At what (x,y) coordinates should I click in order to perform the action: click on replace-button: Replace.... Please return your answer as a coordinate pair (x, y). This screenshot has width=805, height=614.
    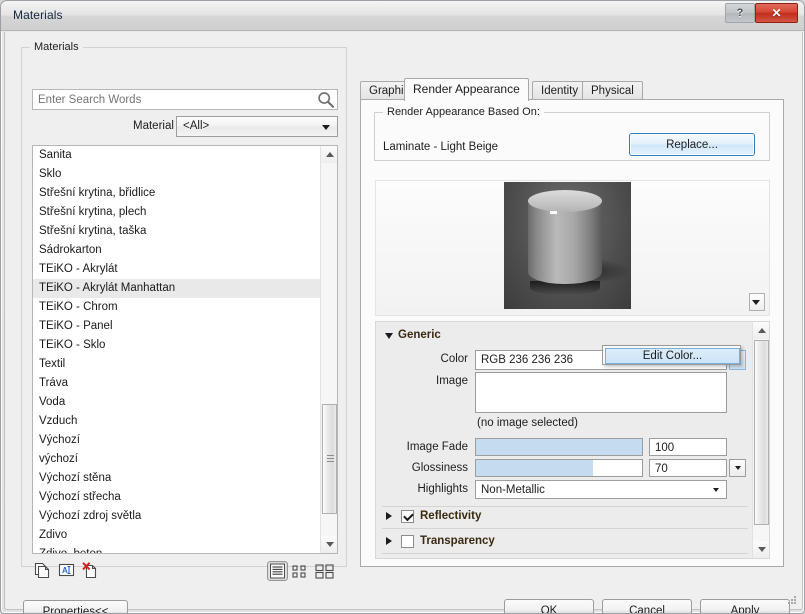
    Looking at the image, I should click on (692, 144).